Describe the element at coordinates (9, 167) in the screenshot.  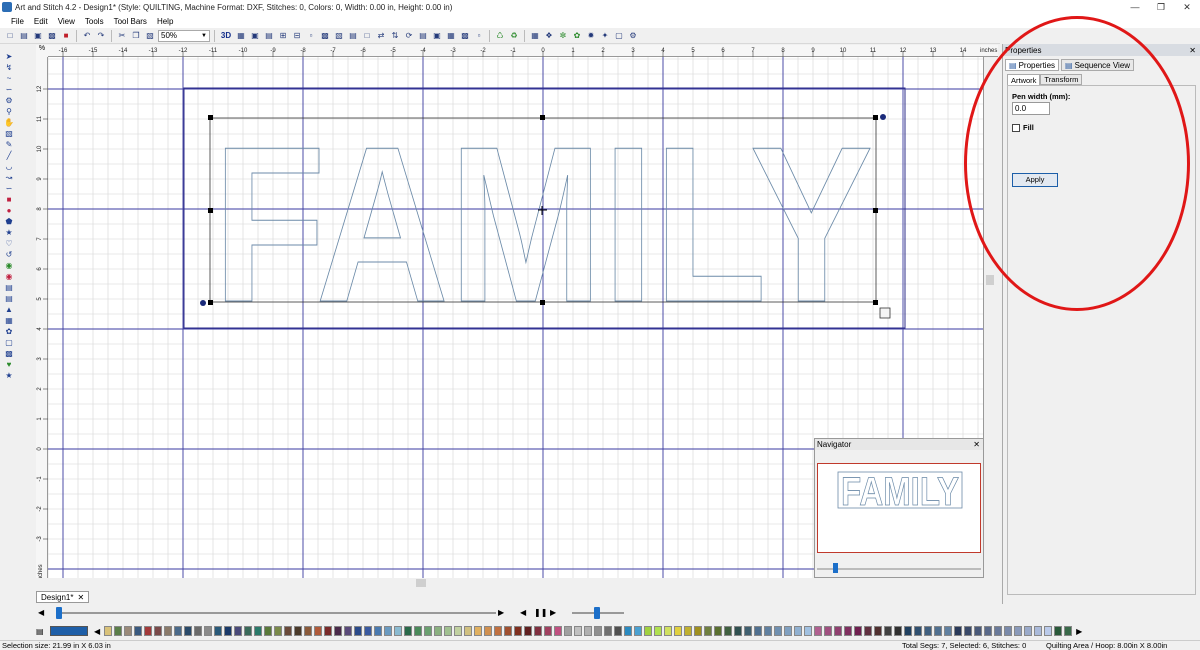
I see `arc-icon: ◡` at that location.